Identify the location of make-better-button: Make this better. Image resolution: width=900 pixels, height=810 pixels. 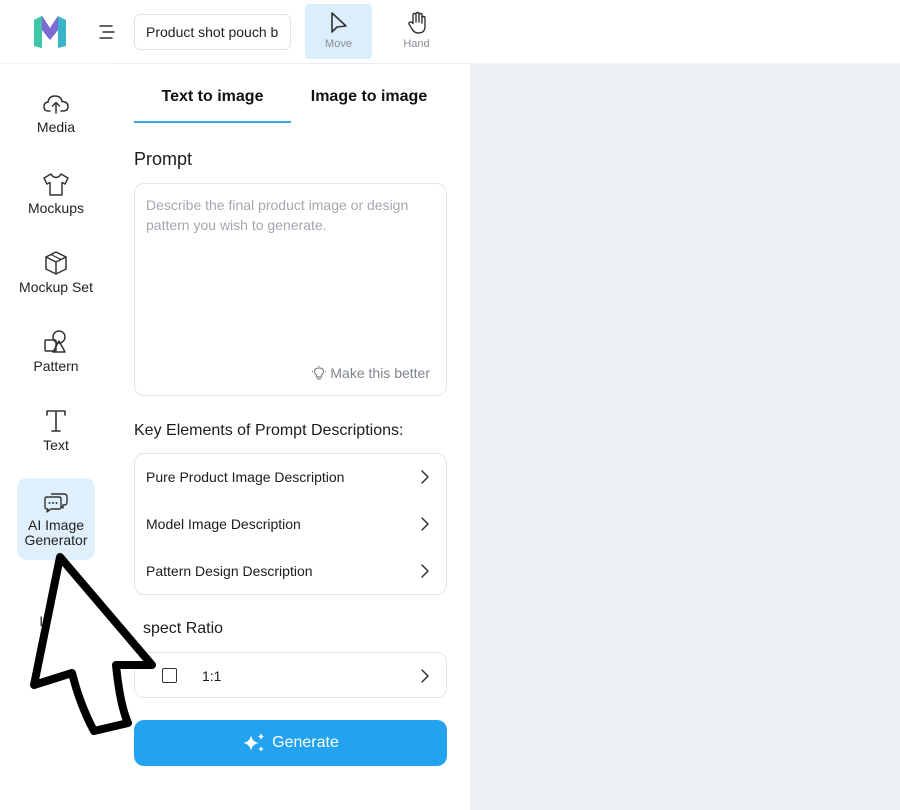
(370, 373).